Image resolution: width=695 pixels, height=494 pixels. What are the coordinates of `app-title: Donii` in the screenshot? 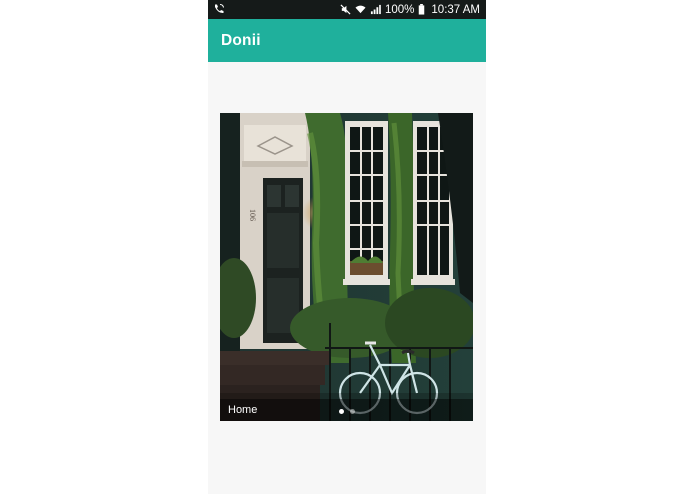 It's located at (241, 40).